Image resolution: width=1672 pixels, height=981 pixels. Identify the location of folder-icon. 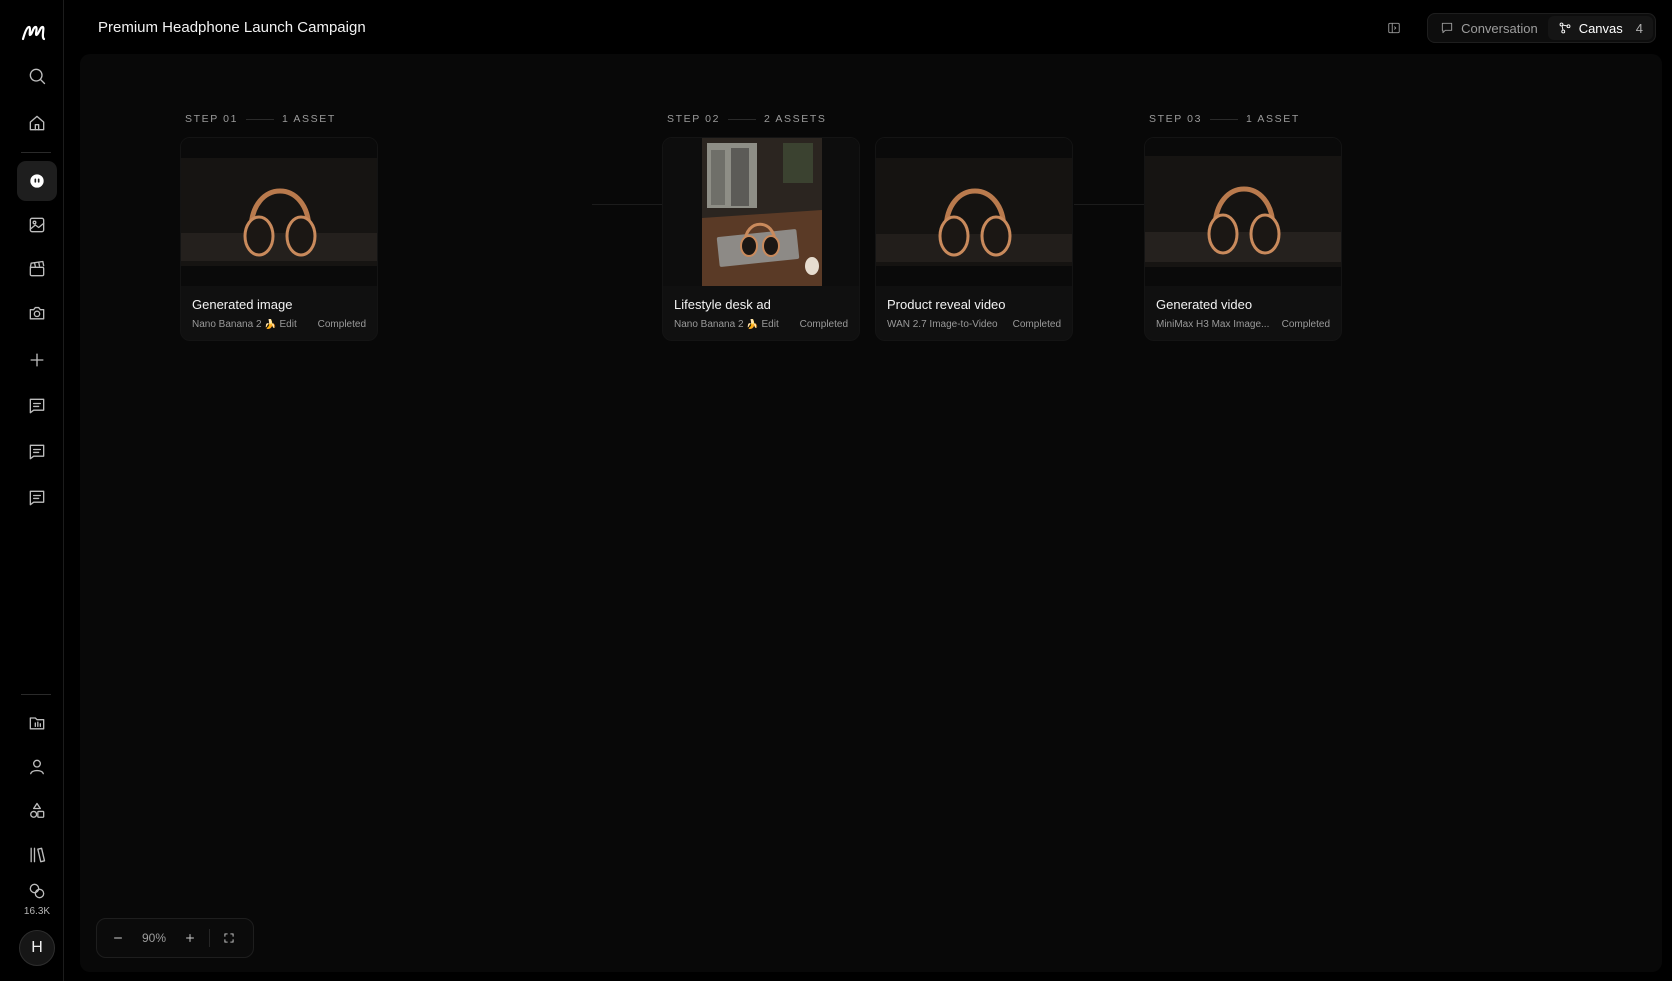
(37, 723).